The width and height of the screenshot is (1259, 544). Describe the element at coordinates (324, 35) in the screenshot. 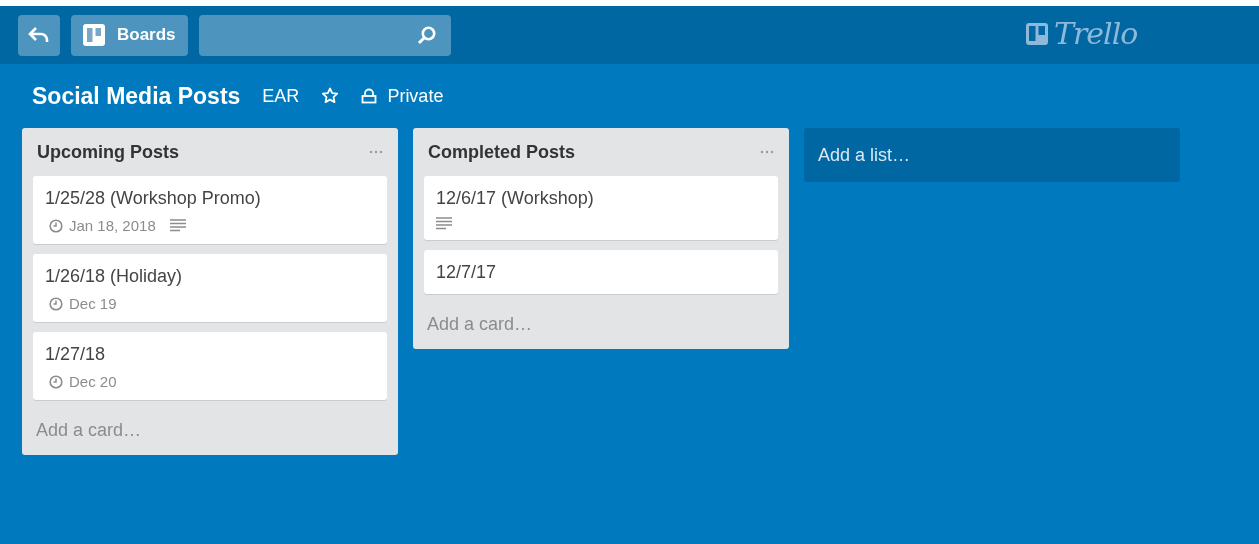

I see `search-field` at that location.